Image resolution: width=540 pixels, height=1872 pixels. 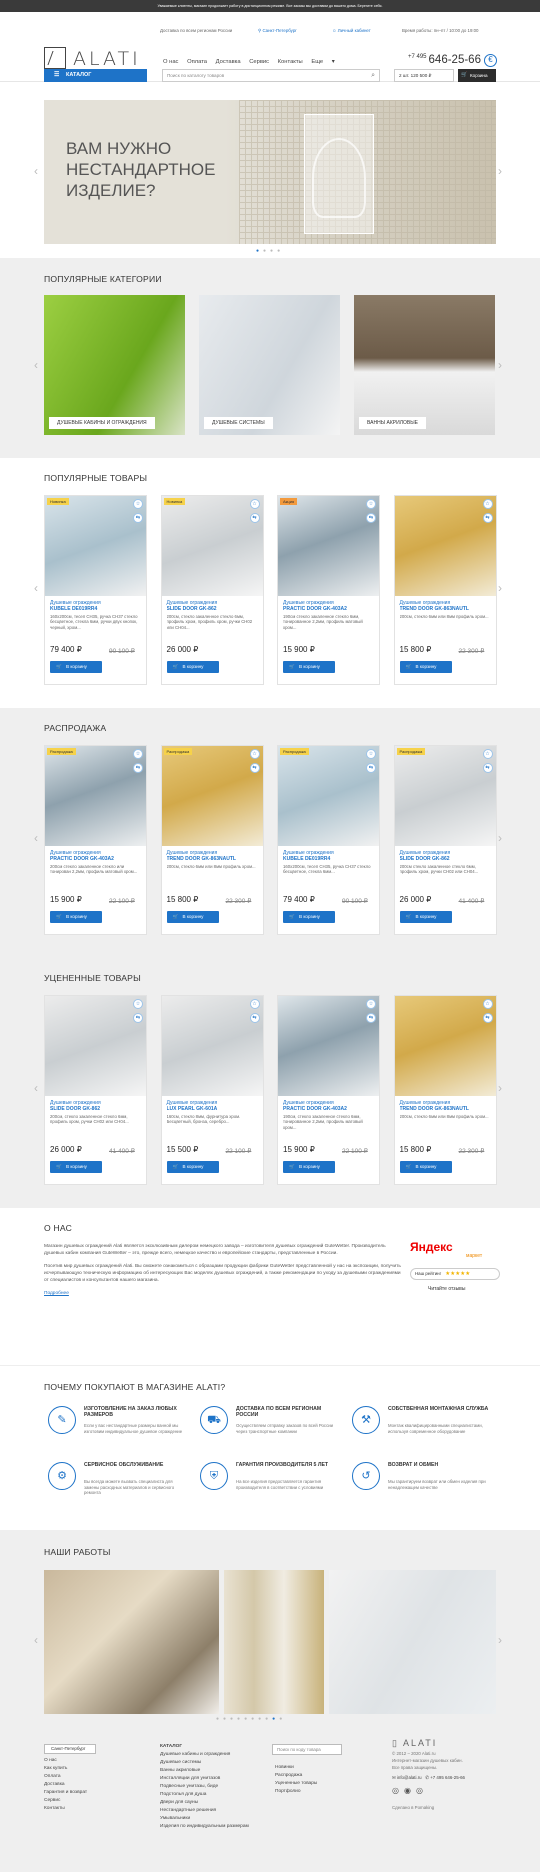 I want to click on cart-button: Корзина, so click(x=477, y=75).